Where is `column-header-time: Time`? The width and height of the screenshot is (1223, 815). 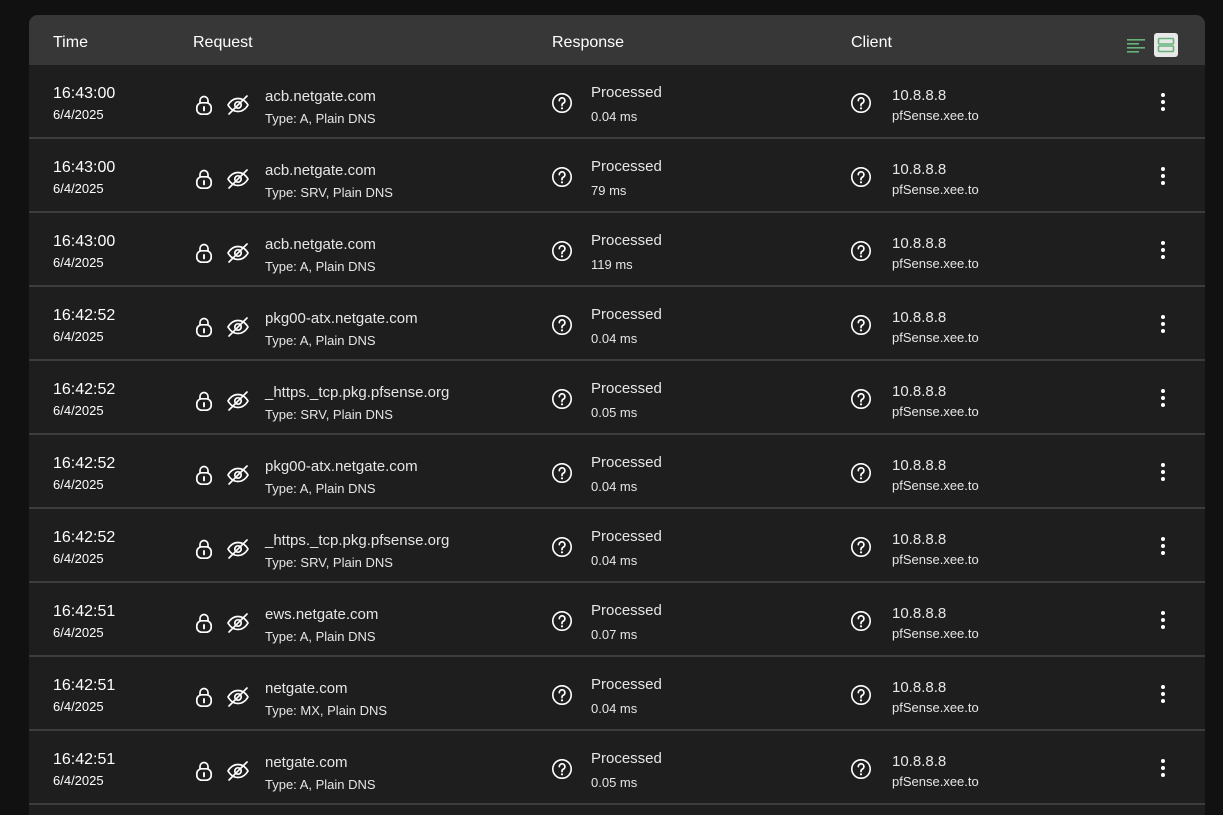 column-header-time: Time is located at coordinates (70, 40).